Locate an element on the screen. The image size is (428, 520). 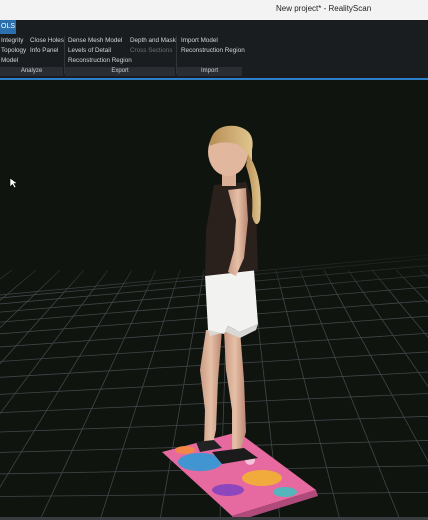
dense-mesh-model-button: Dense Mesh Model is located at coordinates (95, 40).